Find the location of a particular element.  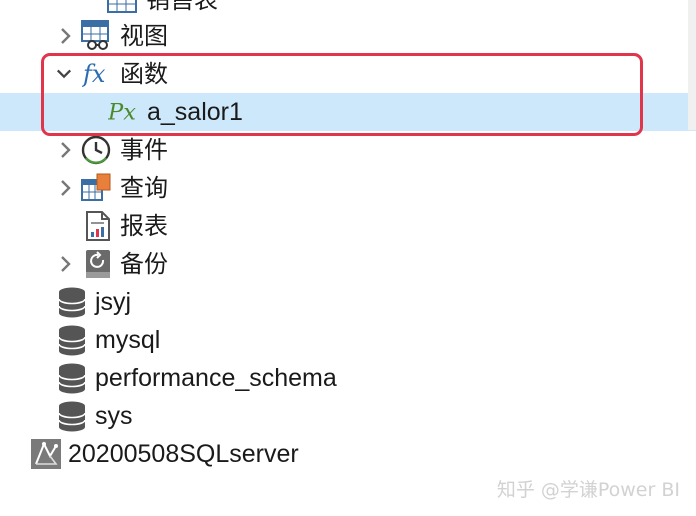

procedure-px-icon: Px is located at coordinates (124, 111).